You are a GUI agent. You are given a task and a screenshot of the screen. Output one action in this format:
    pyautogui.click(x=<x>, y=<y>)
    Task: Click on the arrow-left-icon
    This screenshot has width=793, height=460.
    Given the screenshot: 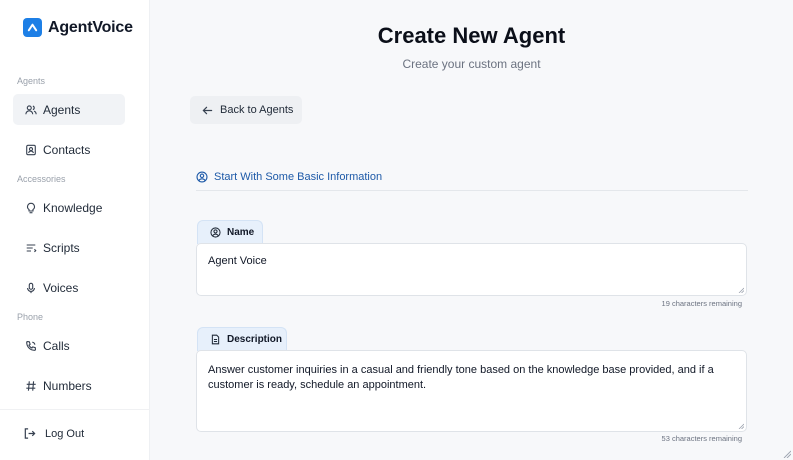 What is the action you would take?
    pyautogui.click(x=207, y=110)
    